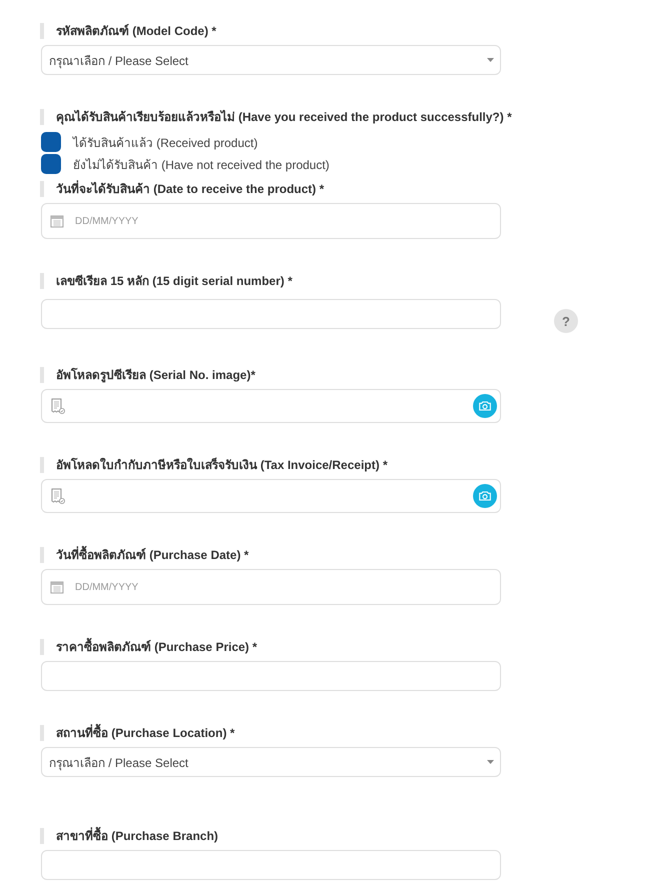  Describe the element at coordinates (214, 465) in the screenshot. I see `field-label: อัพโหลดใบกำกับภาษีหรือใบเสร็จรับเงิน (Tax Invoice/Receipt) *` at that location.